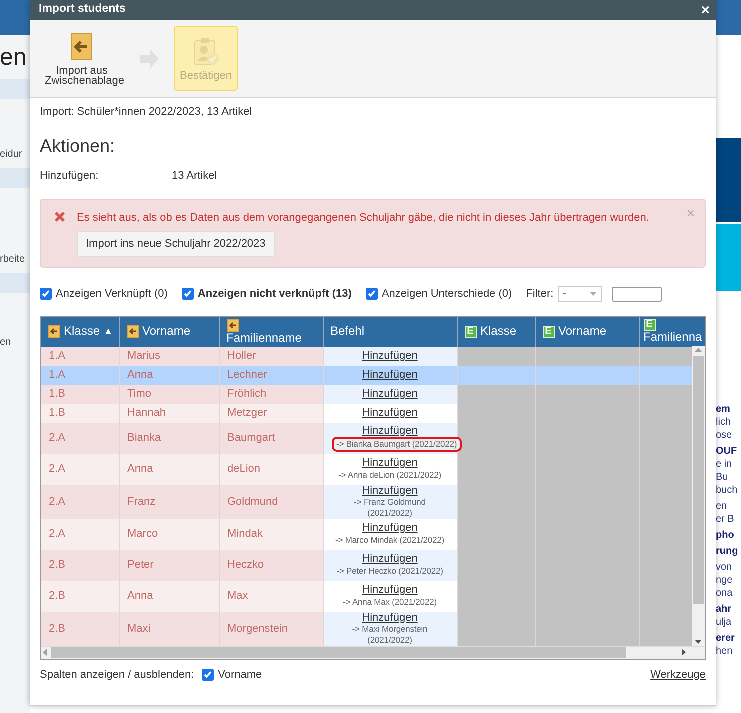 This screenshot has width=741, height=713. Describe the element at coordinates (728, 257) in the screenshot. I see `banner` at that location.